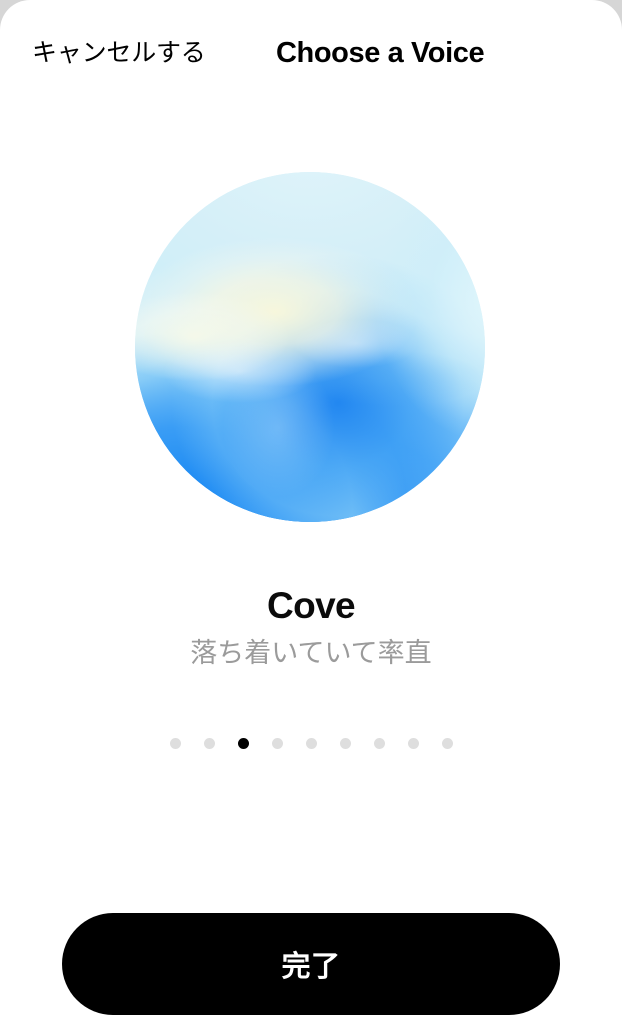 The height and width of the screenshot is (1024, 622). What do you see at coordinates (311, 605) in the screenshot?
I see `voice-name: Cove` at bounding box center [311, 605].